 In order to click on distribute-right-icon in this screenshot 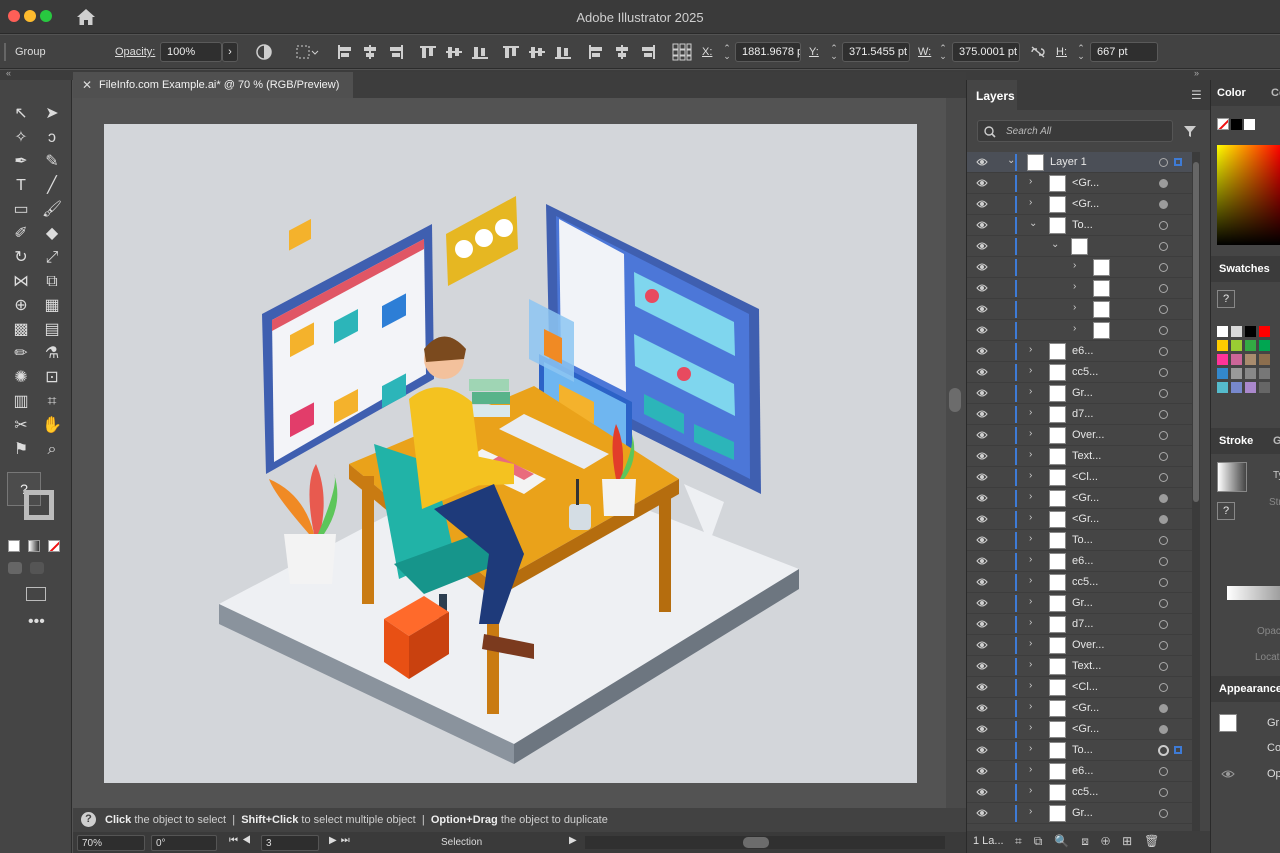, I will do `click(648, 52)`.